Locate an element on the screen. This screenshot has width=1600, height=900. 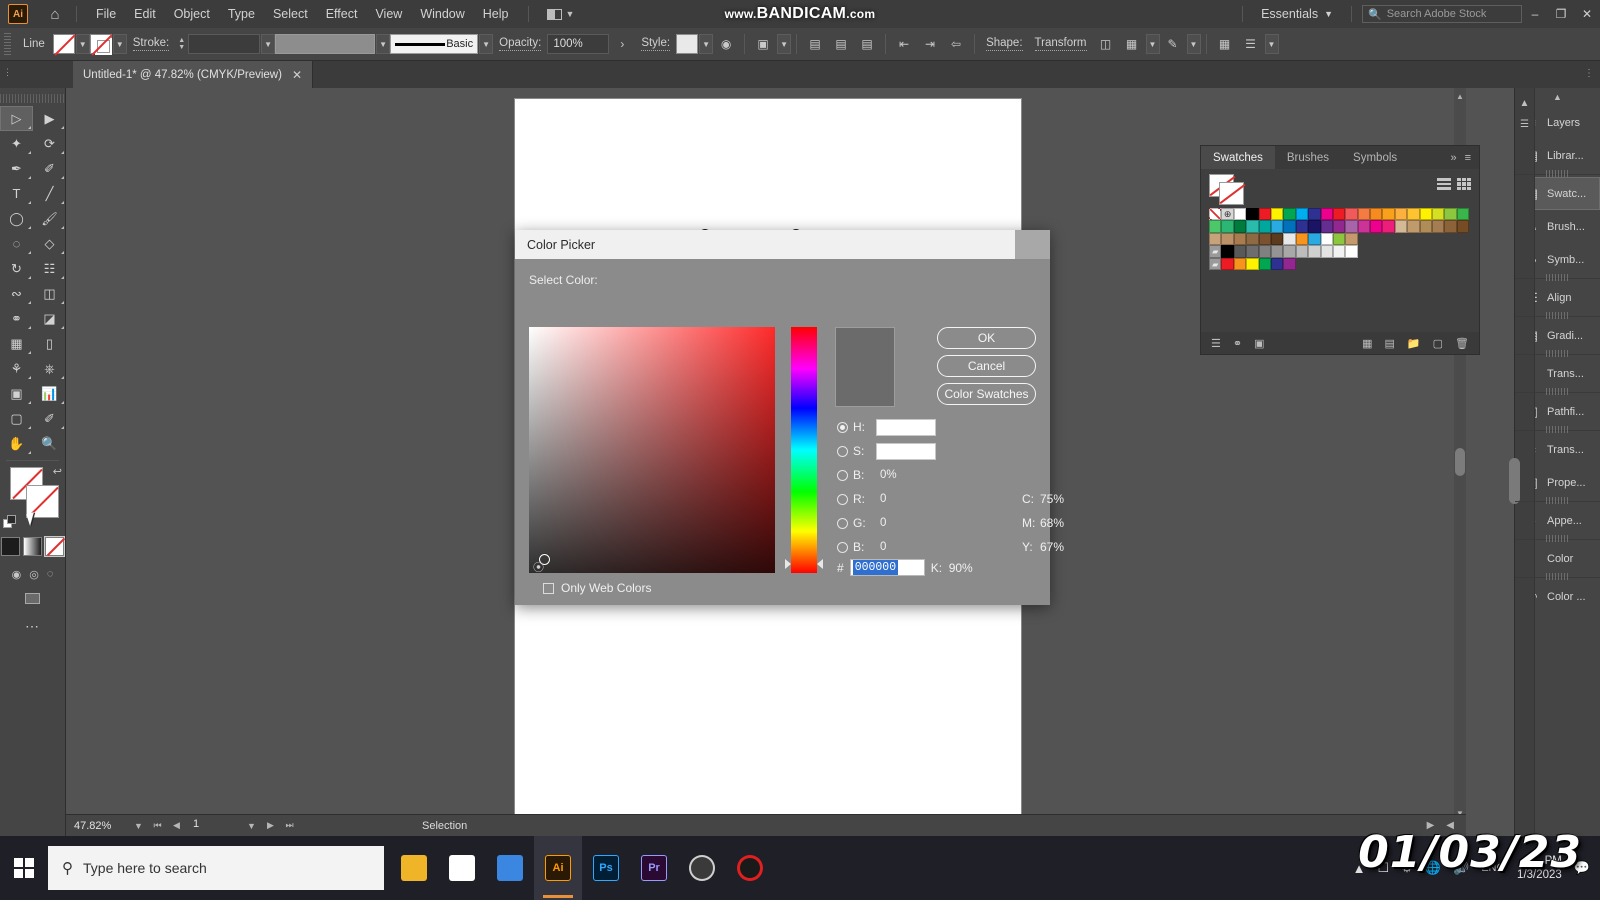
taskbar-search-input: ⚲ Type here to search is located at coordinates (216, 868).